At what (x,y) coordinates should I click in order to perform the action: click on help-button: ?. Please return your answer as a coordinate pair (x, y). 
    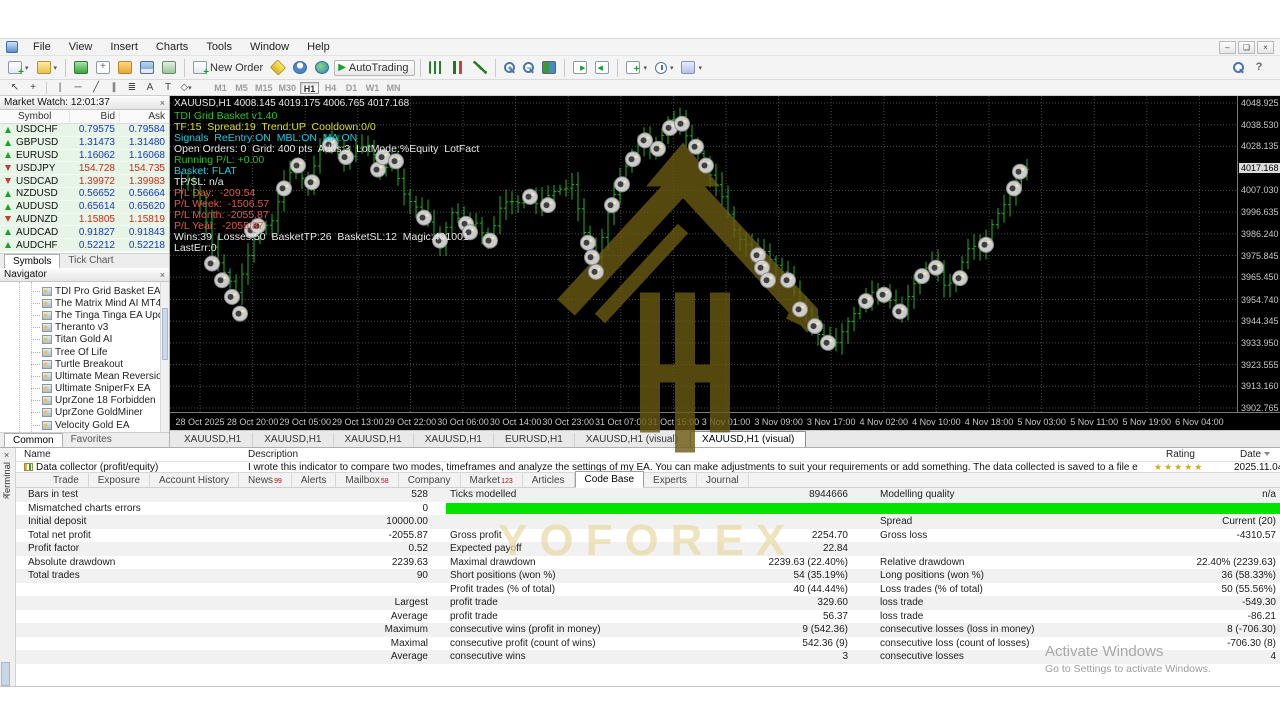
    Looking at the image, I should click on (1259, 67).